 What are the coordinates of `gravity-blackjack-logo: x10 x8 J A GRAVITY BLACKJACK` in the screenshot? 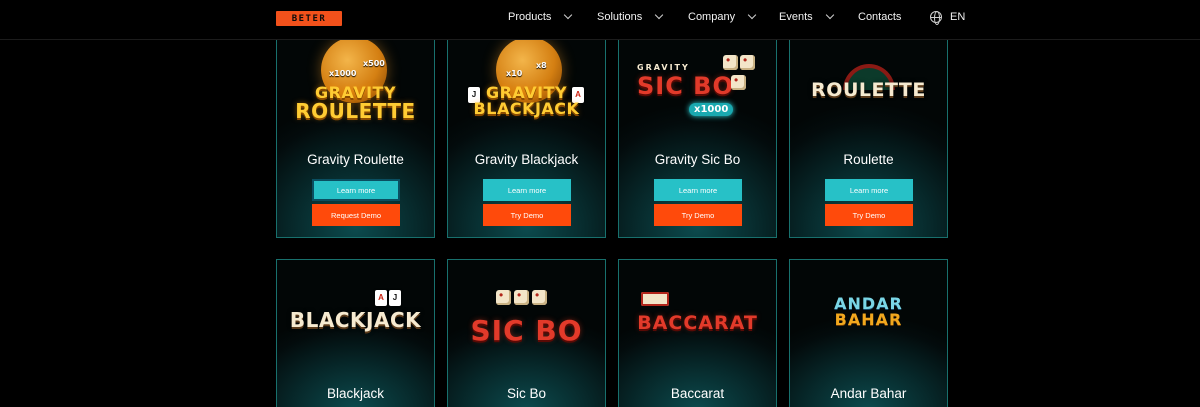 It's located at (526, 88).